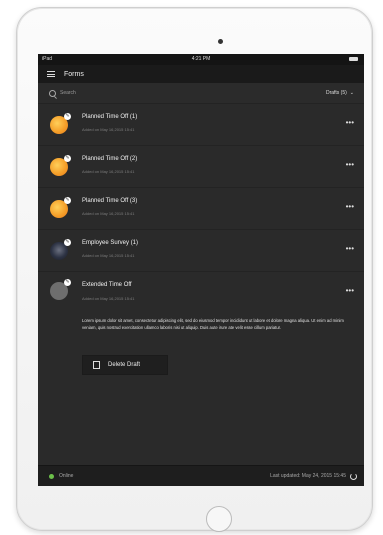 This screenshot has height=535, width=383. I want to click on home-button, so click(219, 519).